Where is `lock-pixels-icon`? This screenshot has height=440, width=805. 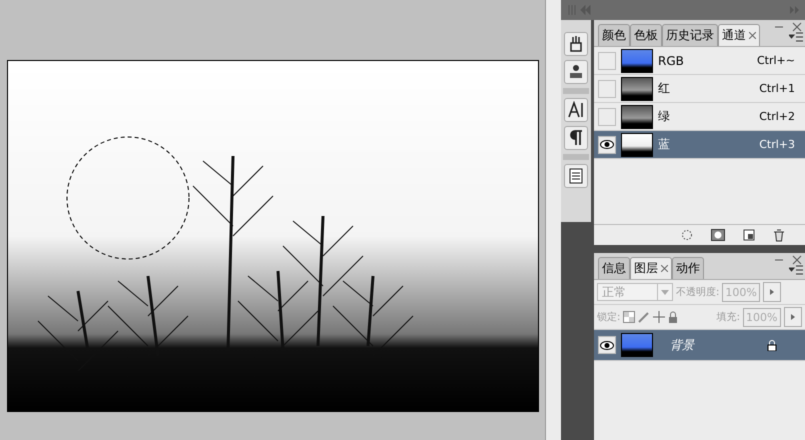 lock-pixels-icon is located at coordinates (644, 317).